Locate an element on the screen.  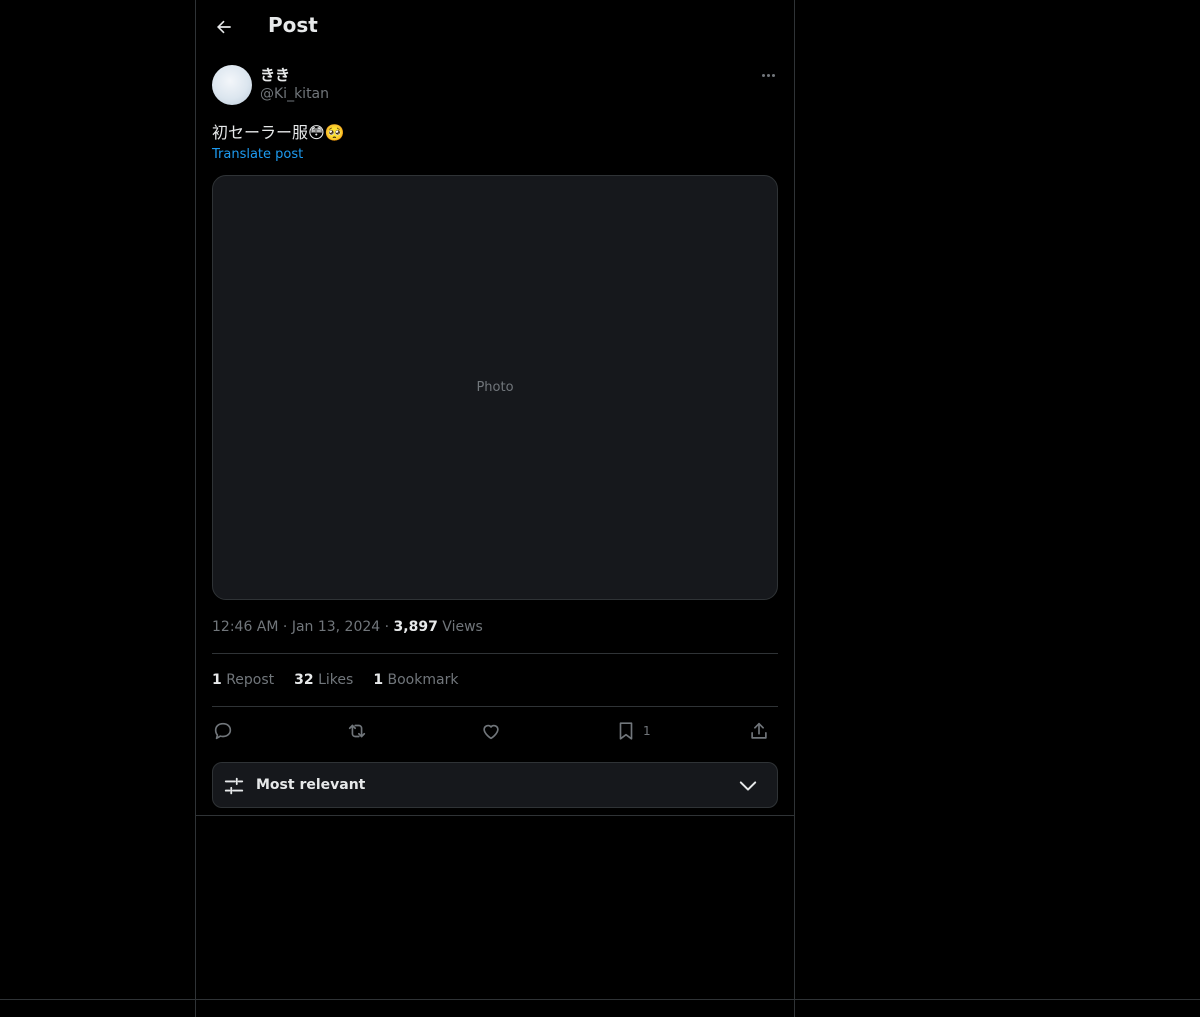
more-button is located at coordinates (768, 75).